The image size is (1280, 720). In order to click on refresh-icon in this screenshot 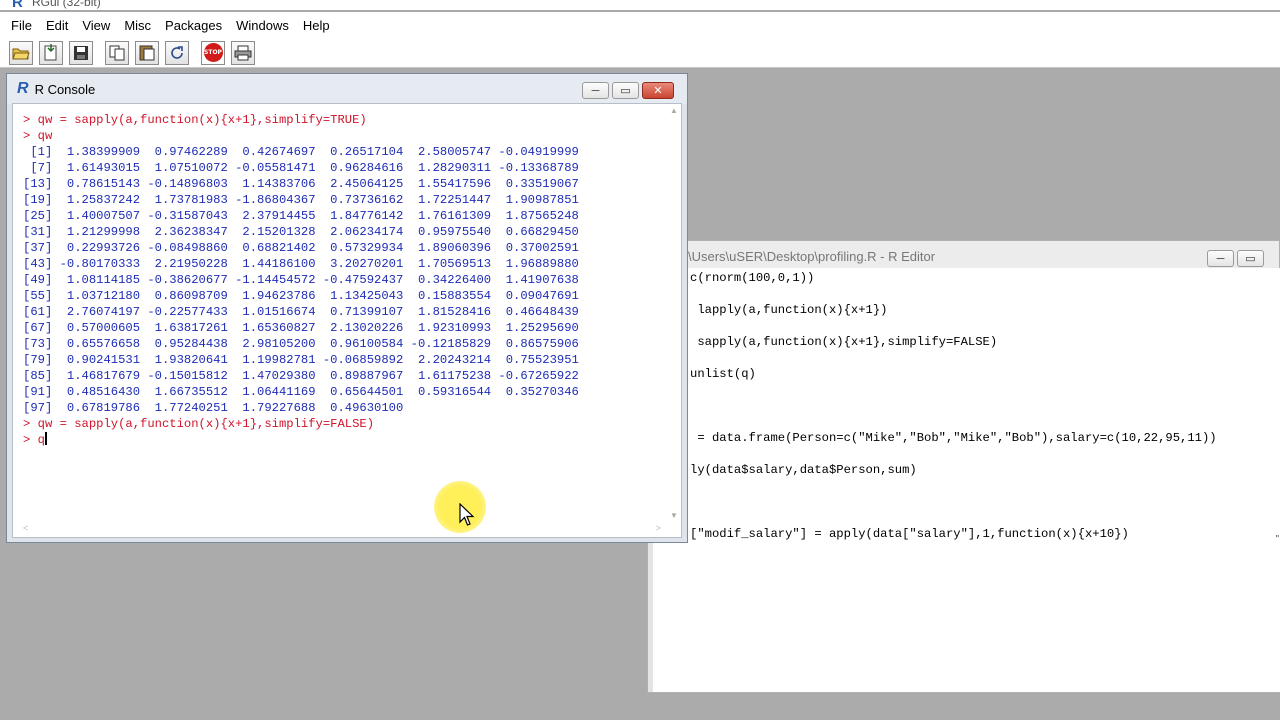, I will do `click(177, 52)`.